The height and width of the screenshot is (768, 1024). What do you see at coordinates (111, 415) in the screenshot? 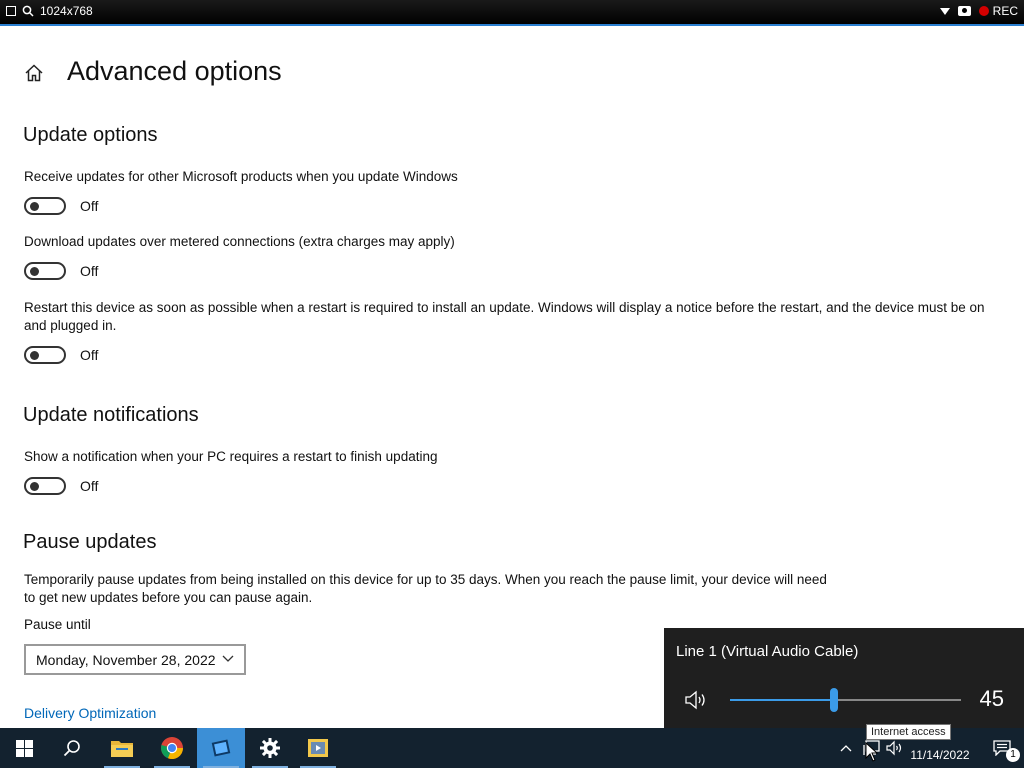
I see `update-notifications-heading: Update notifications` at bounding box center [111, 415].